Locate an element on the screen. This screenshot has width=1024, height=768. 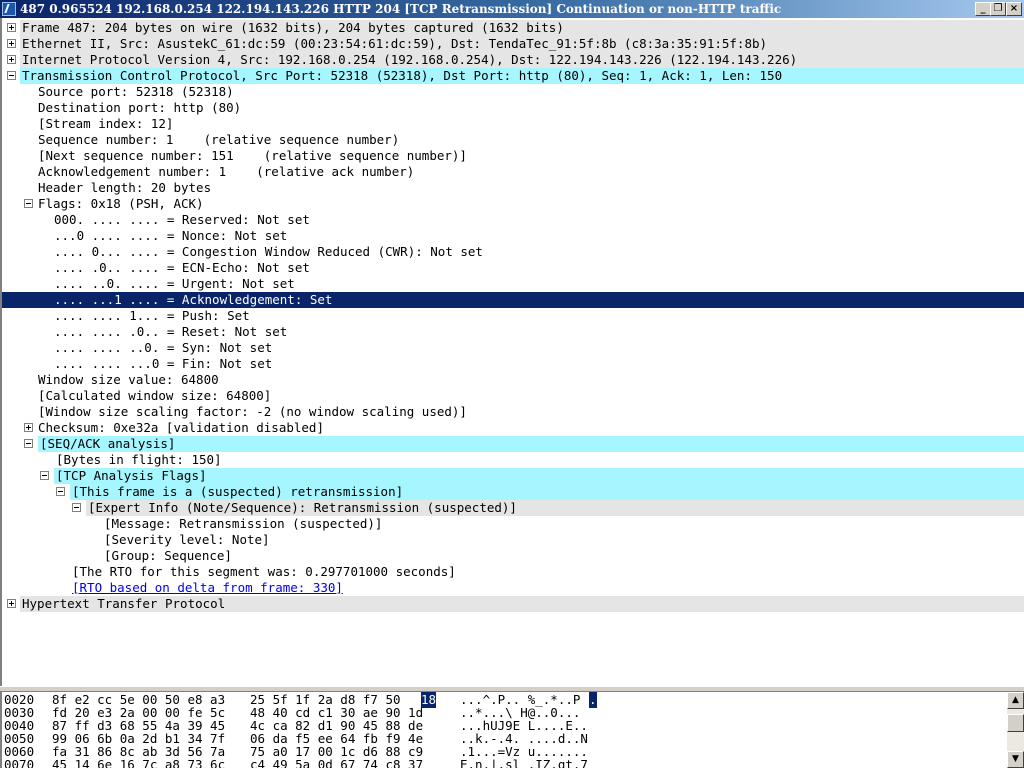
tree-row-expert-message: [Message: Retransmission (suspected)] is located at coordinates (513, 524).